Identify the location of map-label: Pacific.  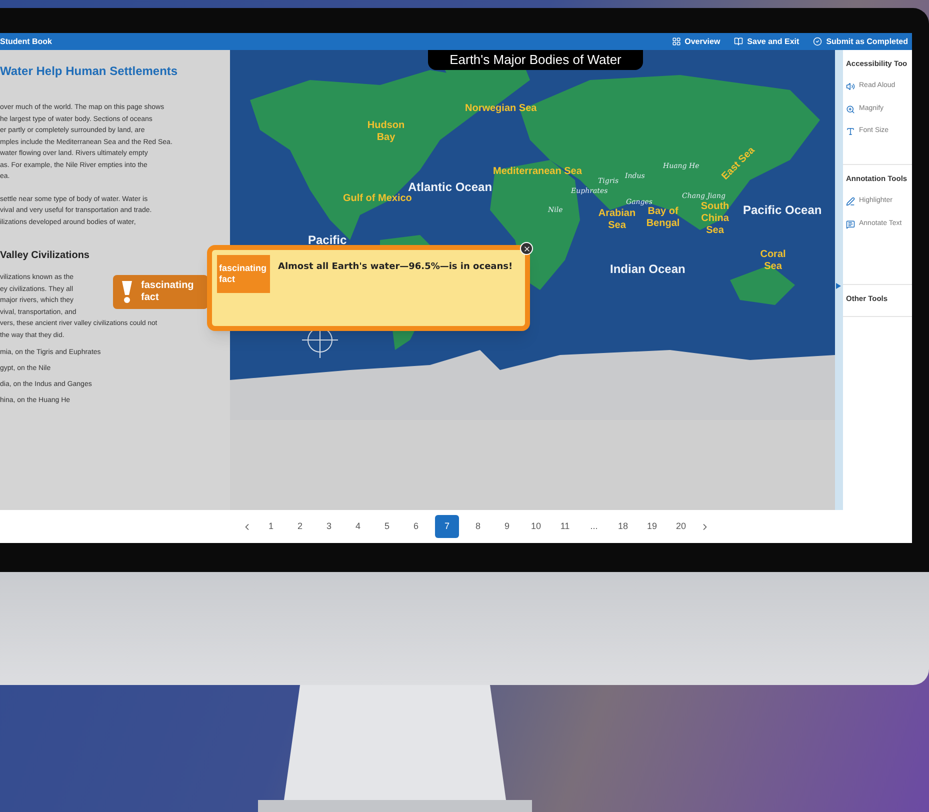
(327, 240).